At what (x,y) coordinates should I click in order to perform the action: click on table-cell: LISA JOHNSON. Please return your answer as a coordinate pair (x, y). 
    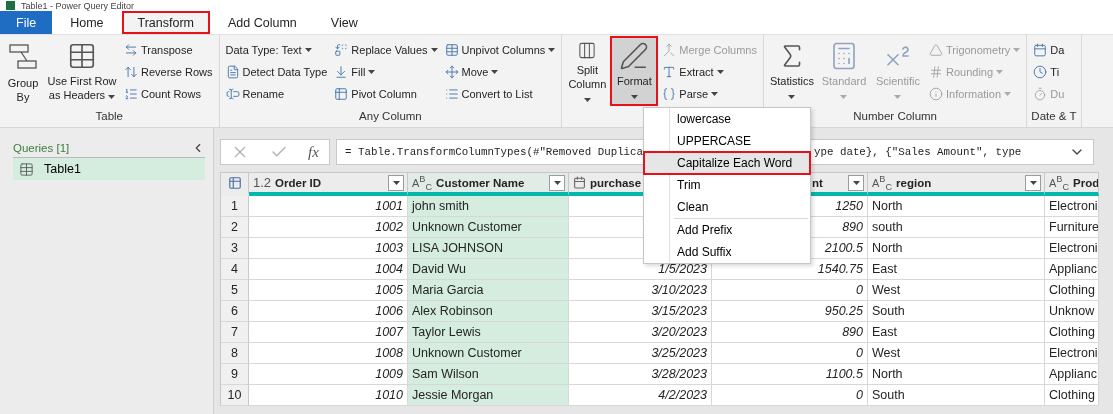
    Looking at the image, I should click on (488, 248).